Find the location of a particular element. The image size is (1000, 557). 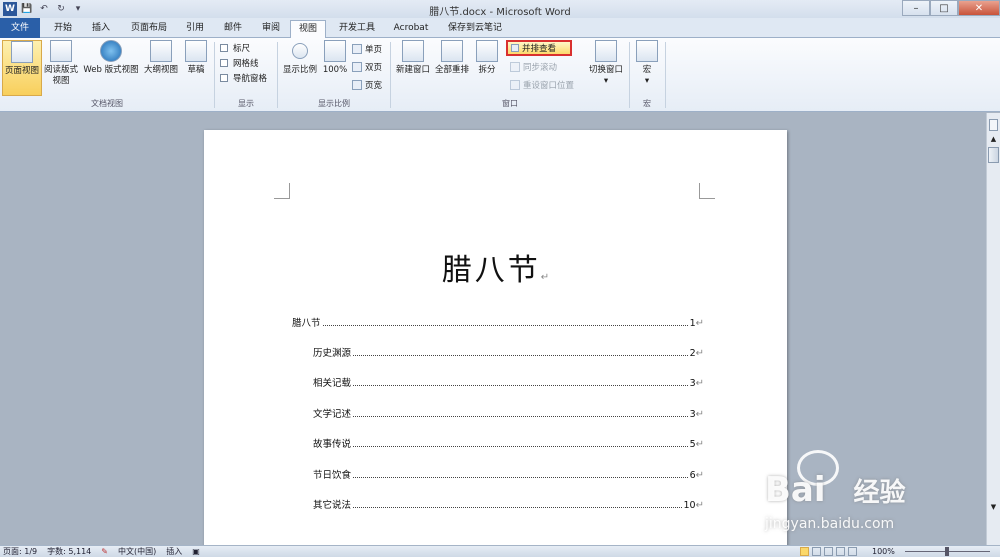

two-pages-label: 双页 is located at coordinates (374, 68).